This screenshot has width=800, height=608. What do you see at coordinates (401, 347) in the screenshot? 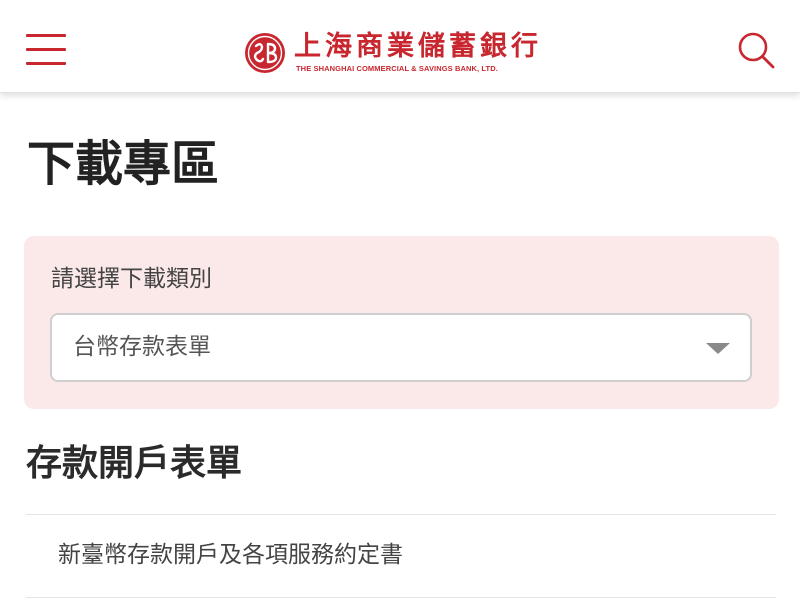
I see `category-select: 台幣存款表單` at bounding box center [401, 347].